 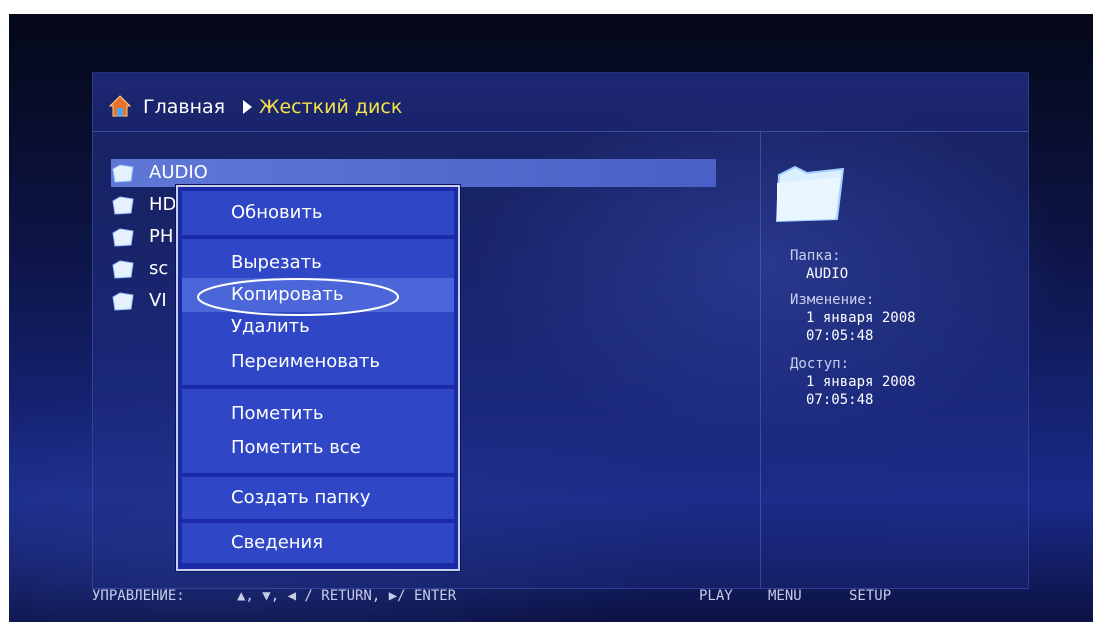 What do you see at coordinates (832, 300) in the screenshot?
I see `info-modified-label: Изменение:` at bounding box center [832, 300].